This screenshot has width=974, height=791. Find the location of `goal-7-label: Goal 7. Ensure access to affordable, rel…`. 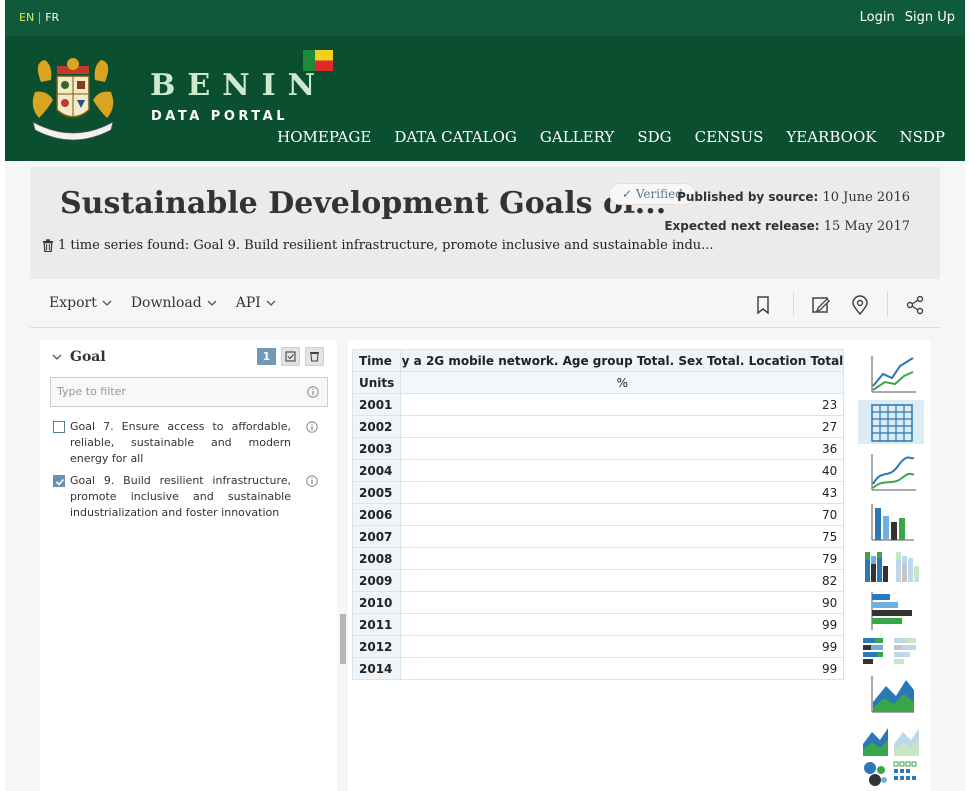

goal-7-label: Goal 7. Ensure access to affordable, rel… is located at coordinates (180, 442).